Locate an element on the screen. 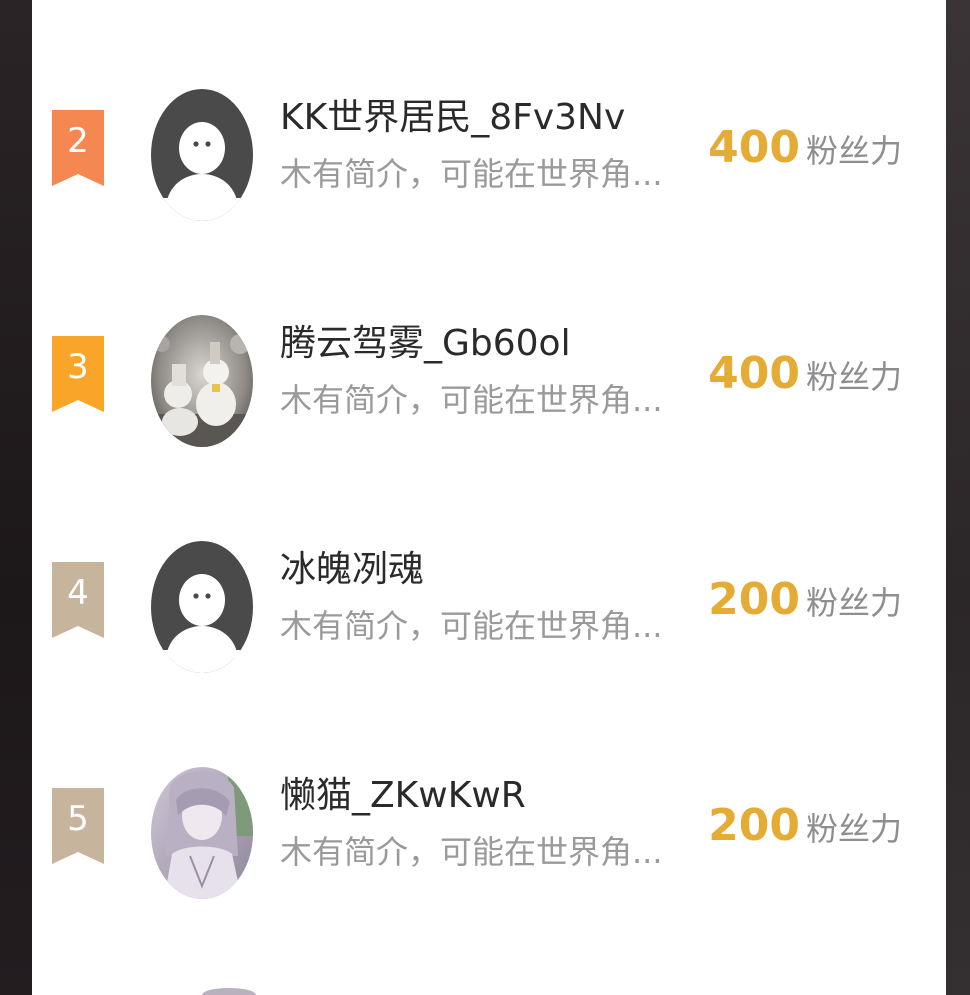  rank-badge: 4 is located at coordinates (78, 600).